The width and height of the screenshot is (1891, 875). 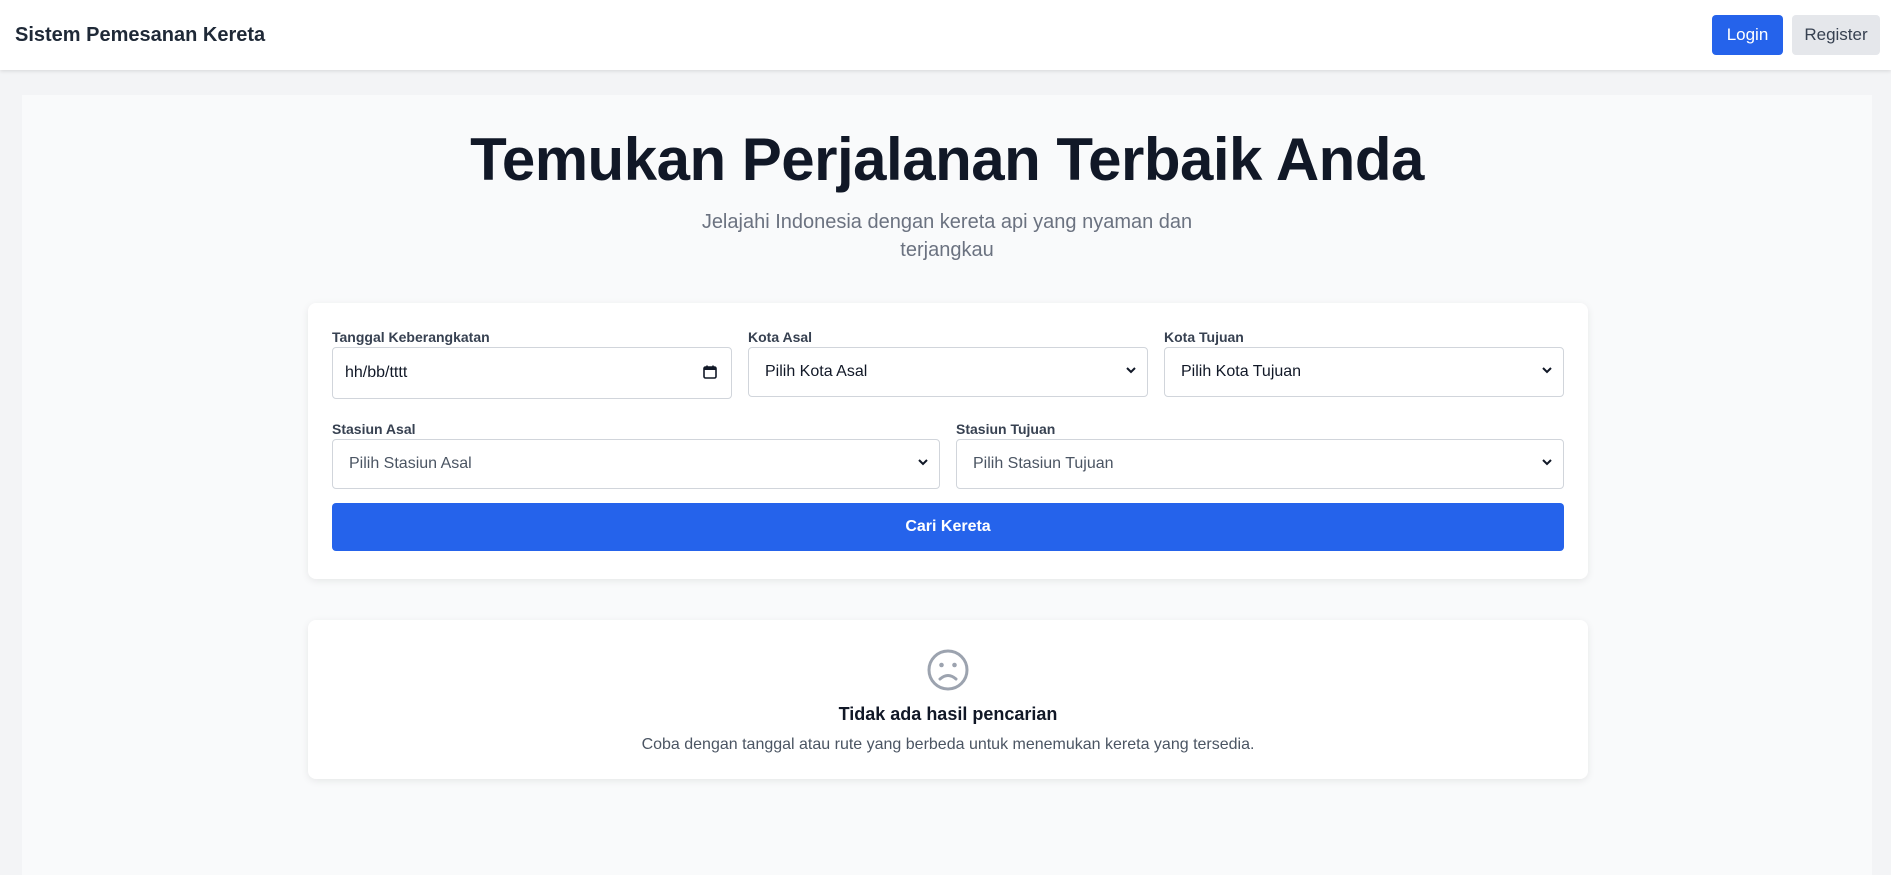 I want to click on destination-city-select: Pilih Kota Tujuan, so click(x=1364, y=372).